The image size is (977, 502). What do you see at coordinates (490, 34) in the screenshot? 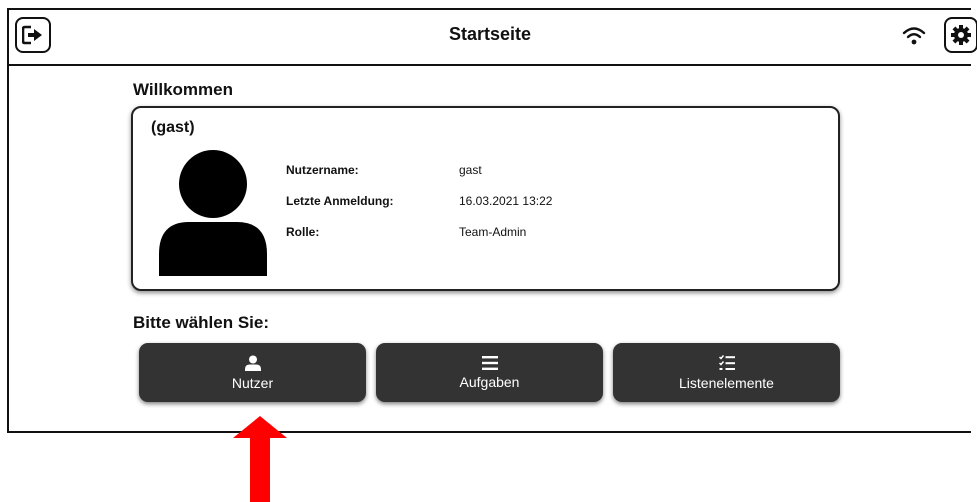
I see `page-title: Startseite` at bounding box center [490, 34].